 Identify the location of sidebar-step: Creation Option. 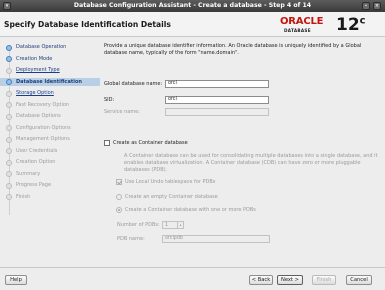
(50, 162).